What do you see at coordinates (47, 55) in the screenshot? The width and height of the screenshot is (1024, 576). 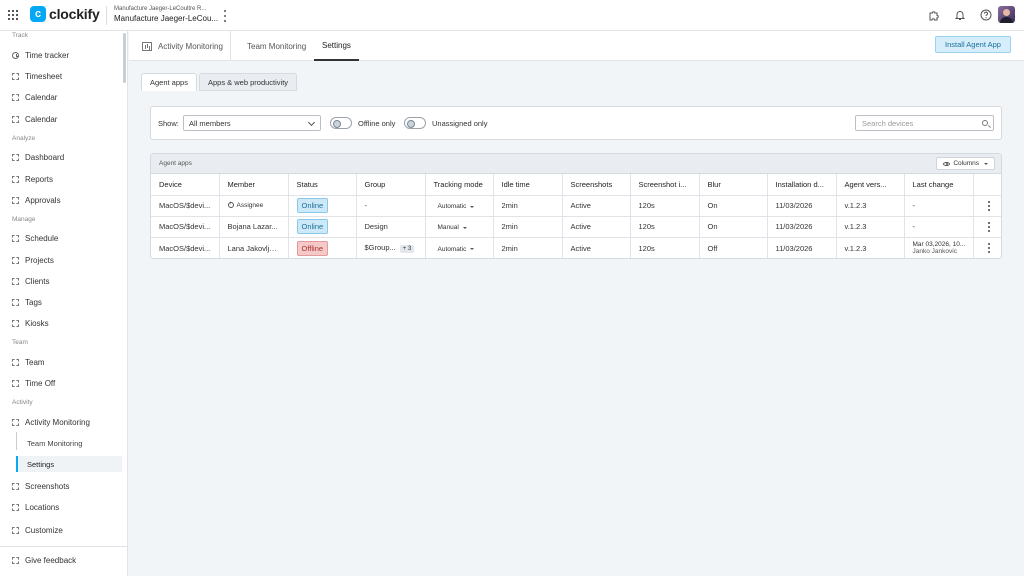 I see `sidebar-item-label: Time tracker` at bounding box center [47, 55].